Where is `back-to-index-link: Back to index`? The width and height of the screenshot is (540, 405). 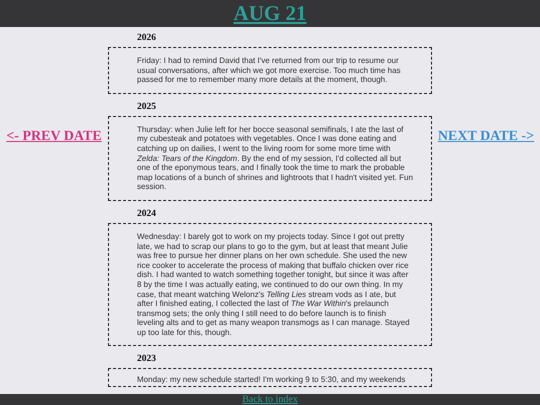 back-to-index-link: Back to index is located at coordinates (270, 399).